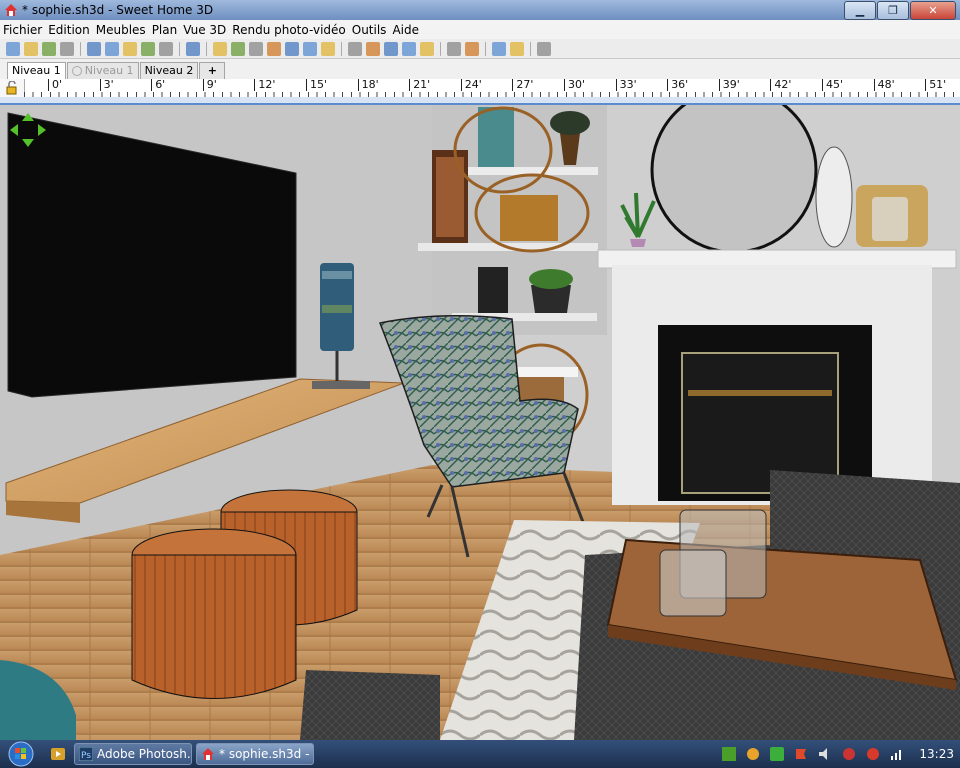  I want to click on tab-niveau-1: Niveau 1, so click(36, 70).